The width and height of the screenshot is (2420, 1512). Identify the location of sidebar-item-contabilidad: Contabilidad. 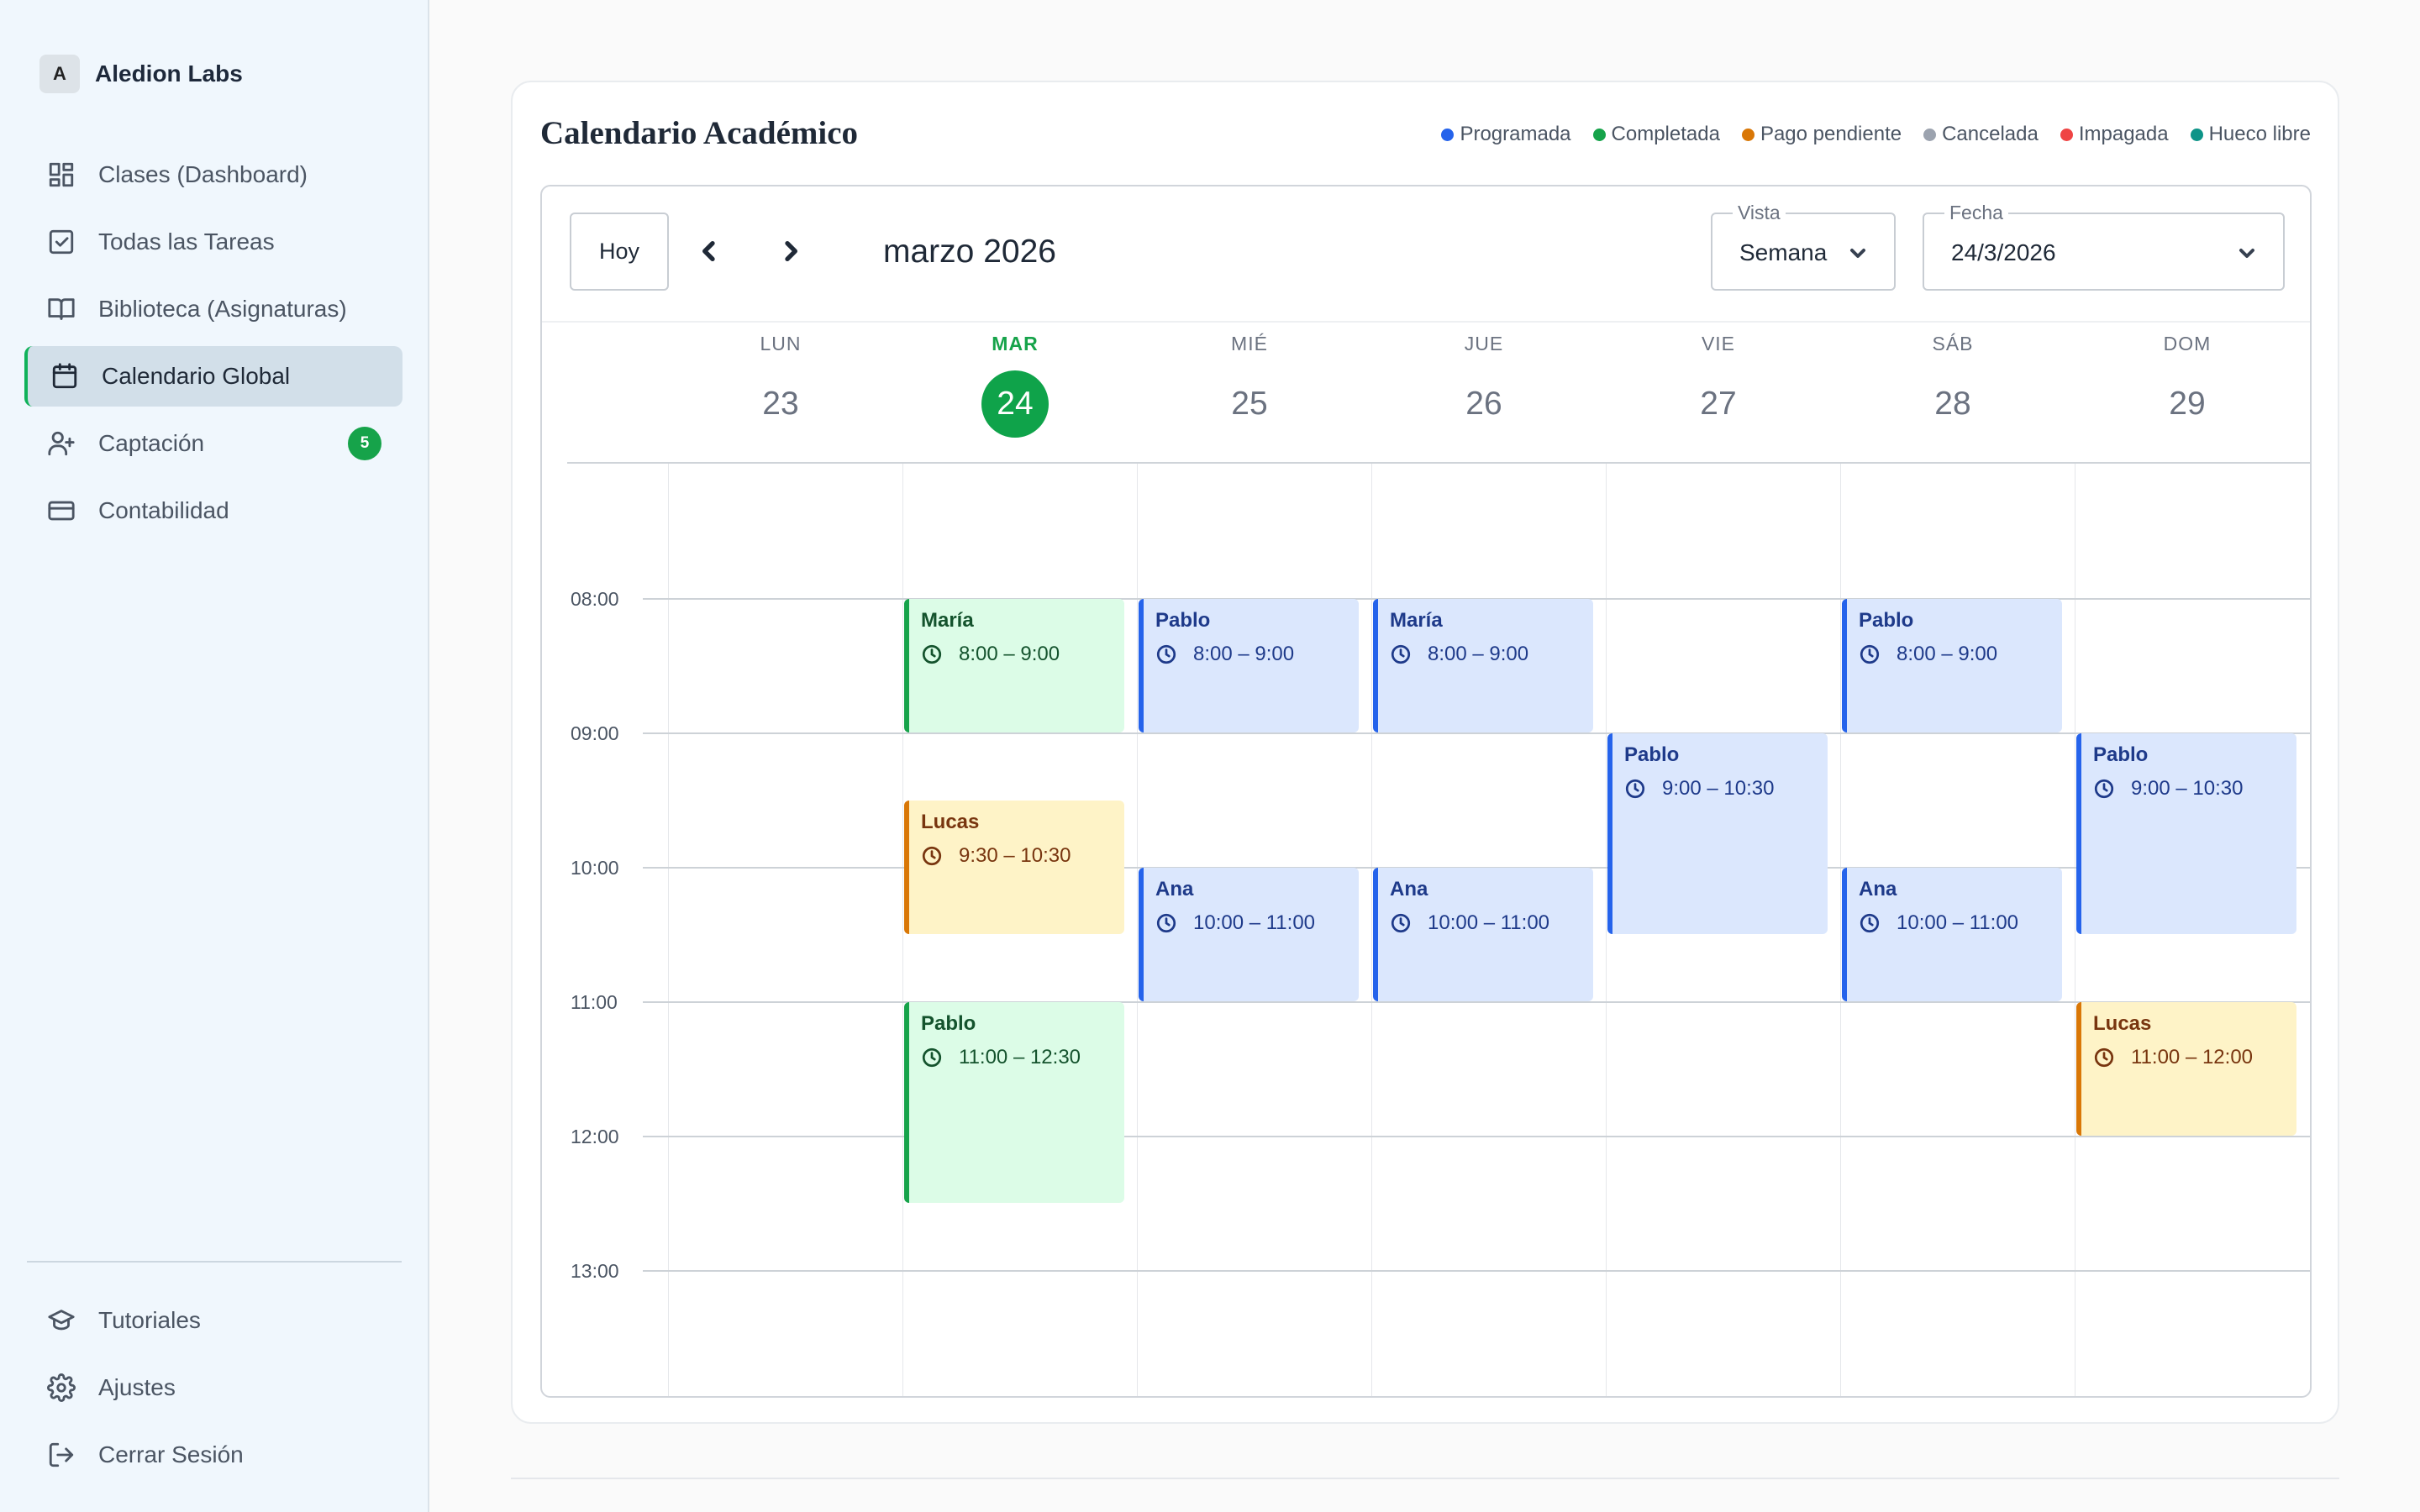
(213, 510).